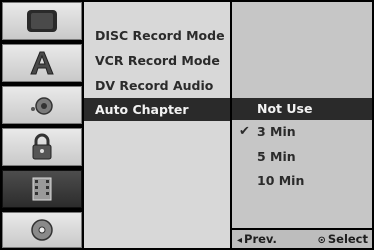 The width and height of the screenshot is (374, 250). I want to click on option-label: 5 Min, so click(276, 156).